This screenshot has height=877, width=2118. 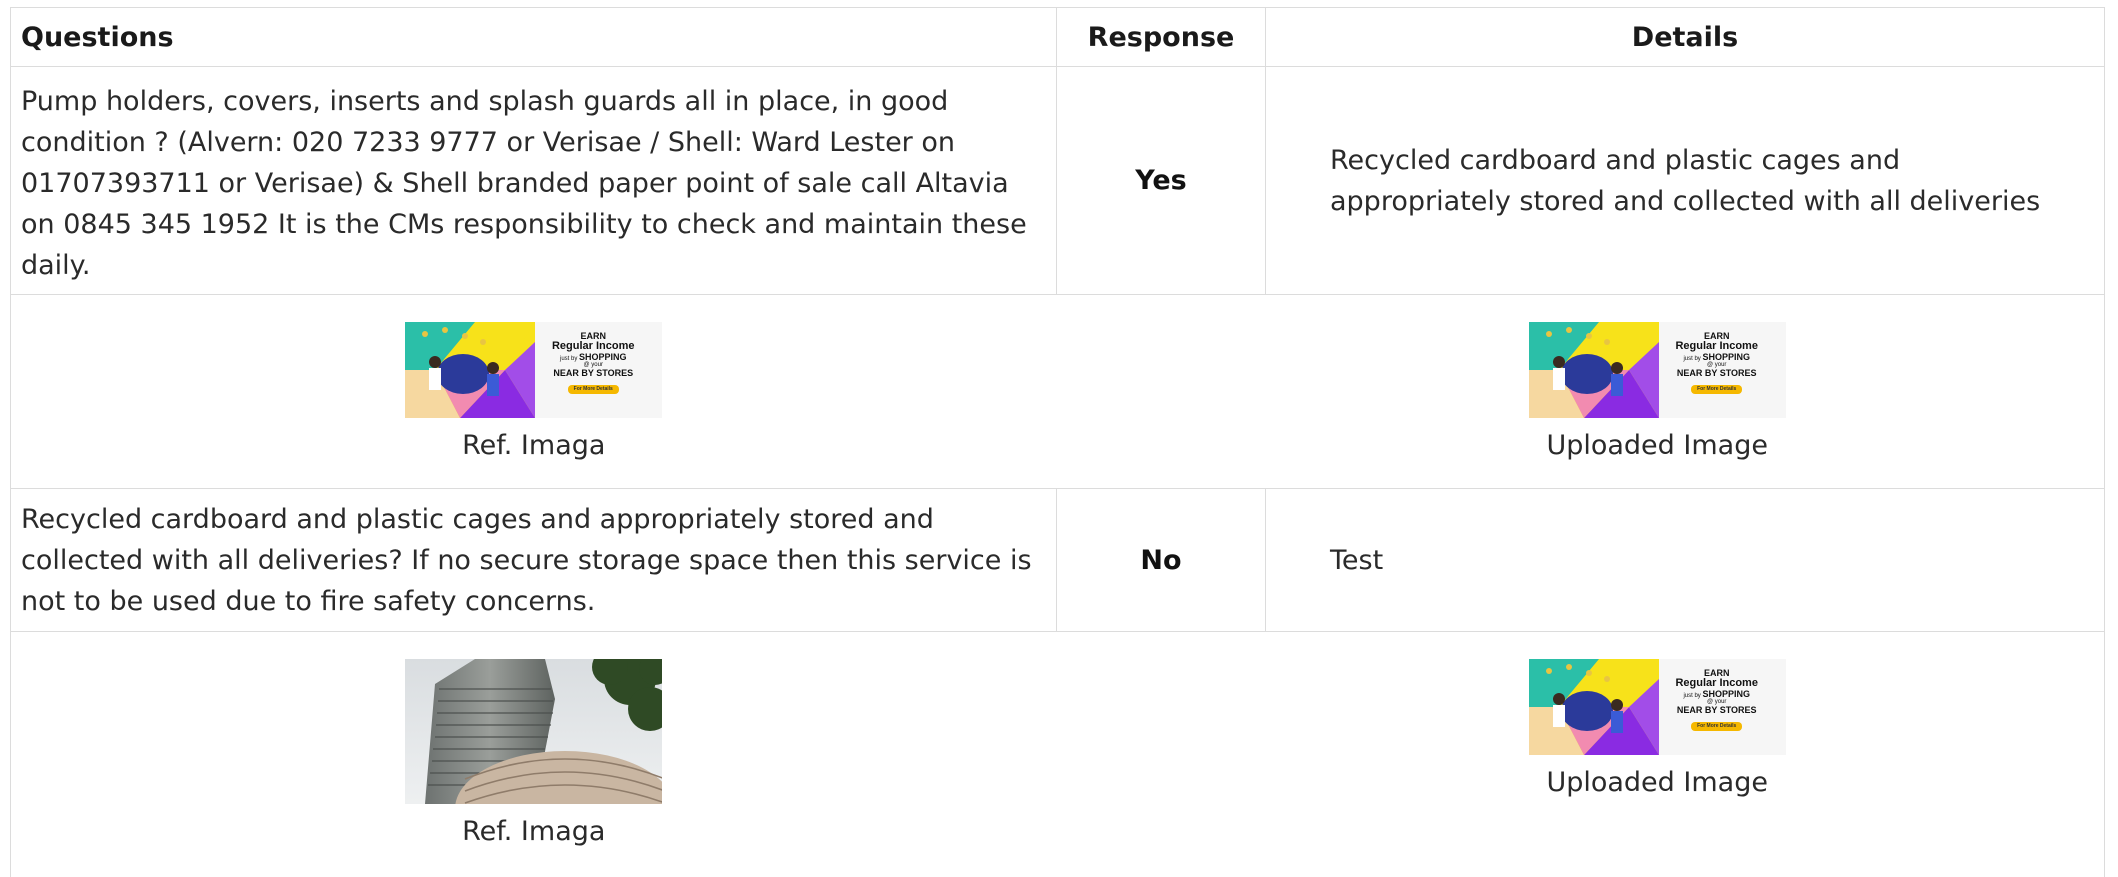 I want to click on table-header-row: Questions Response Details, so click(x=1058, y=37).